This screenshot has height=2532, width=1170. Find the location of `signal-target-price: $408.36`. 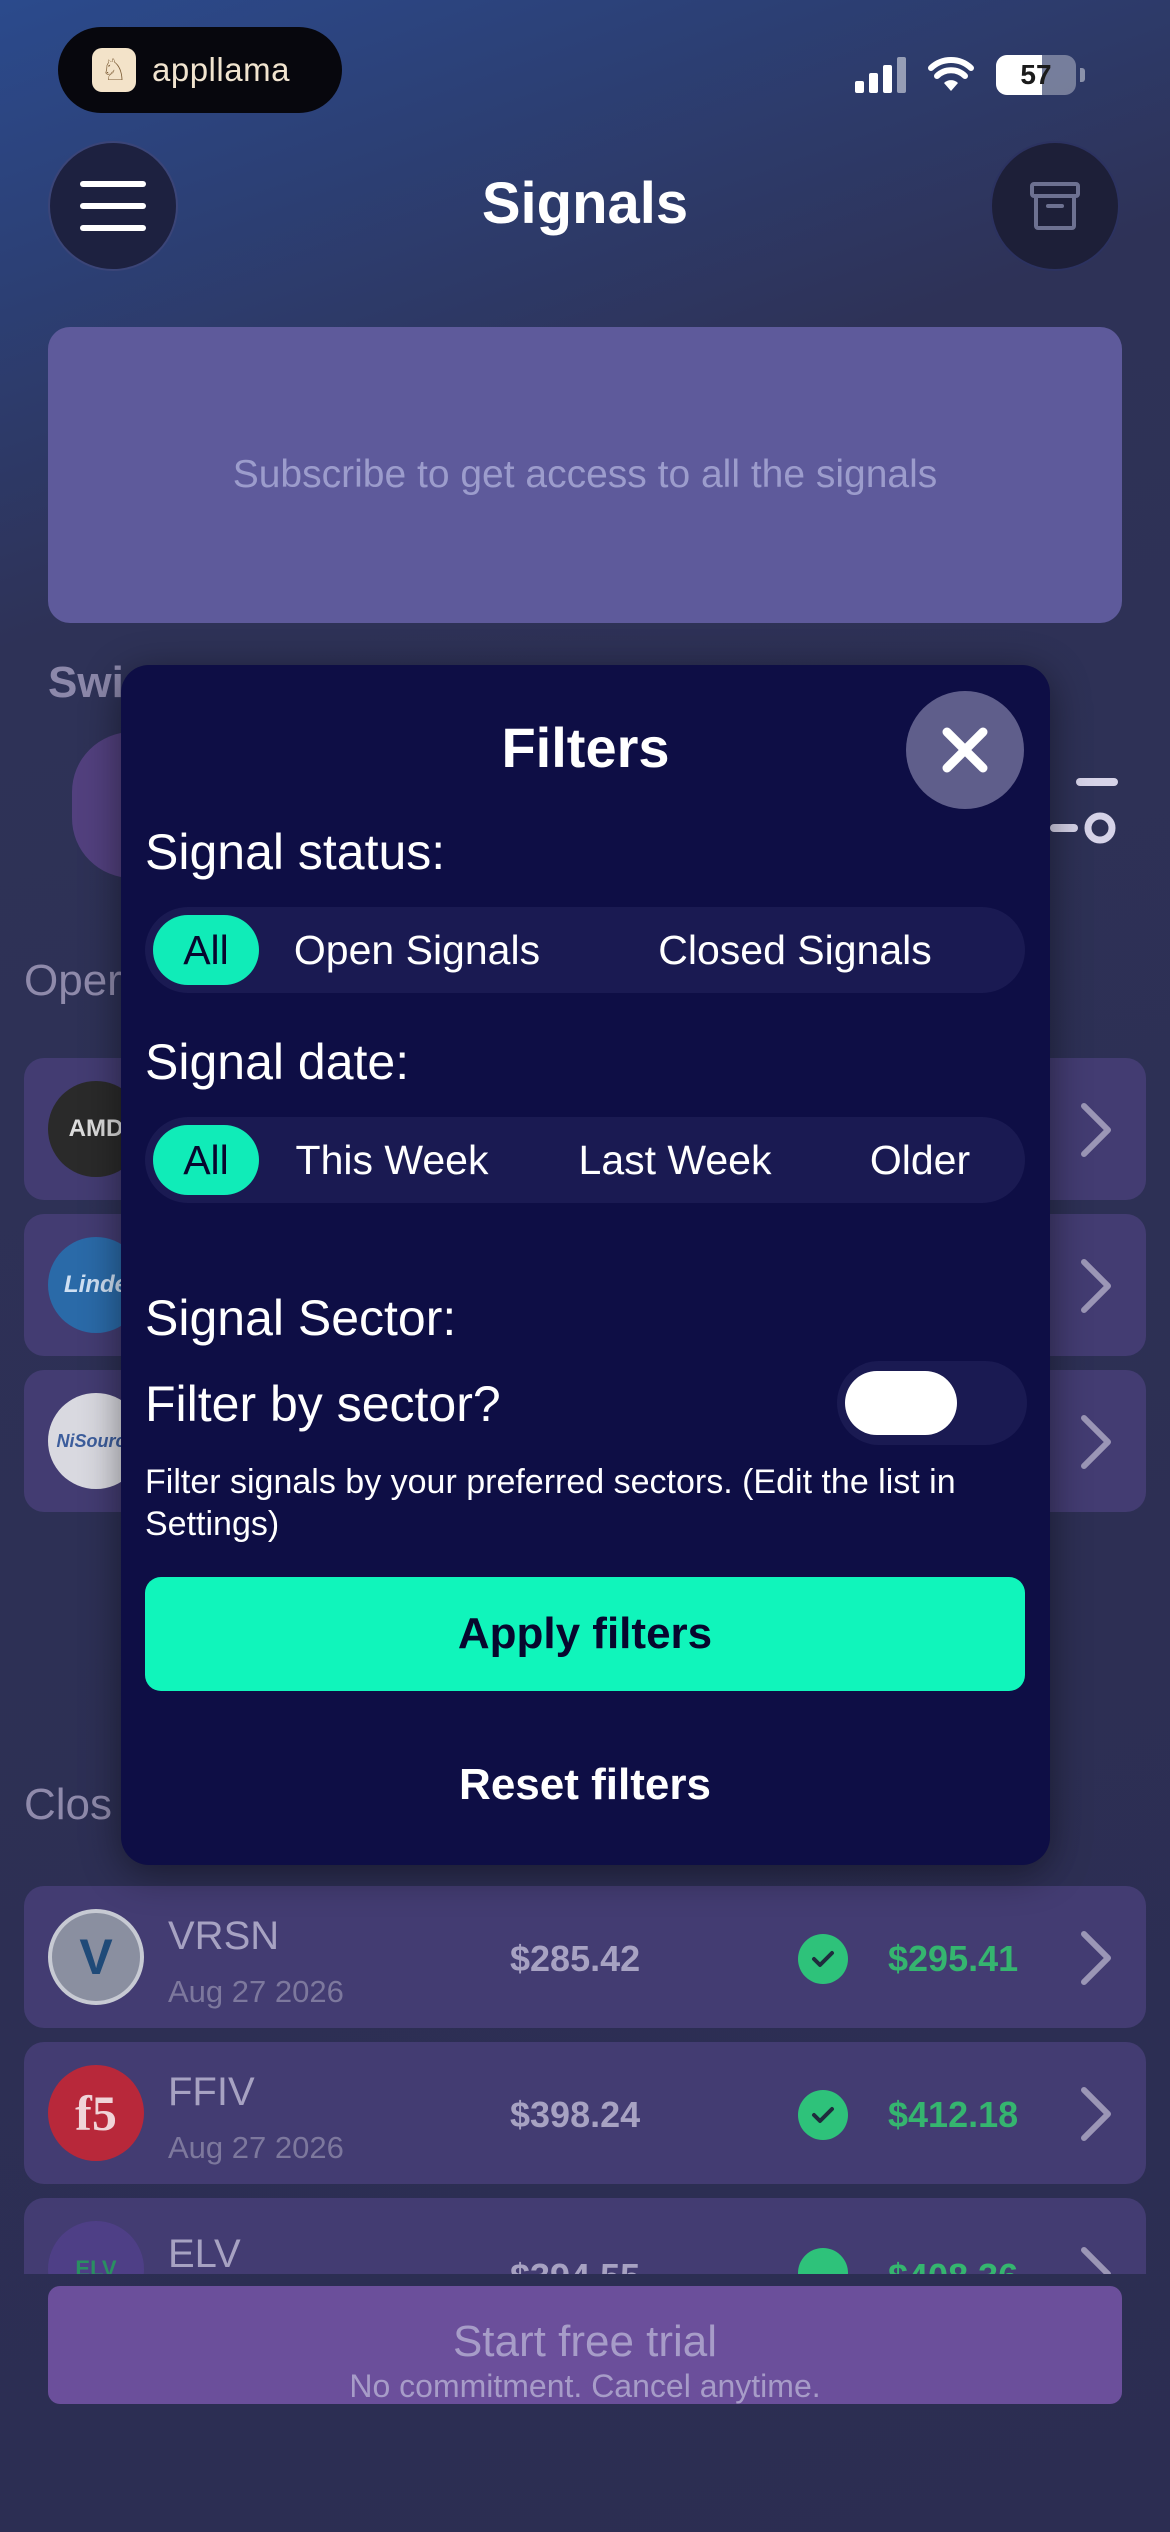

signal-target-price: $408.36 is located at coordinates (953, 2265).